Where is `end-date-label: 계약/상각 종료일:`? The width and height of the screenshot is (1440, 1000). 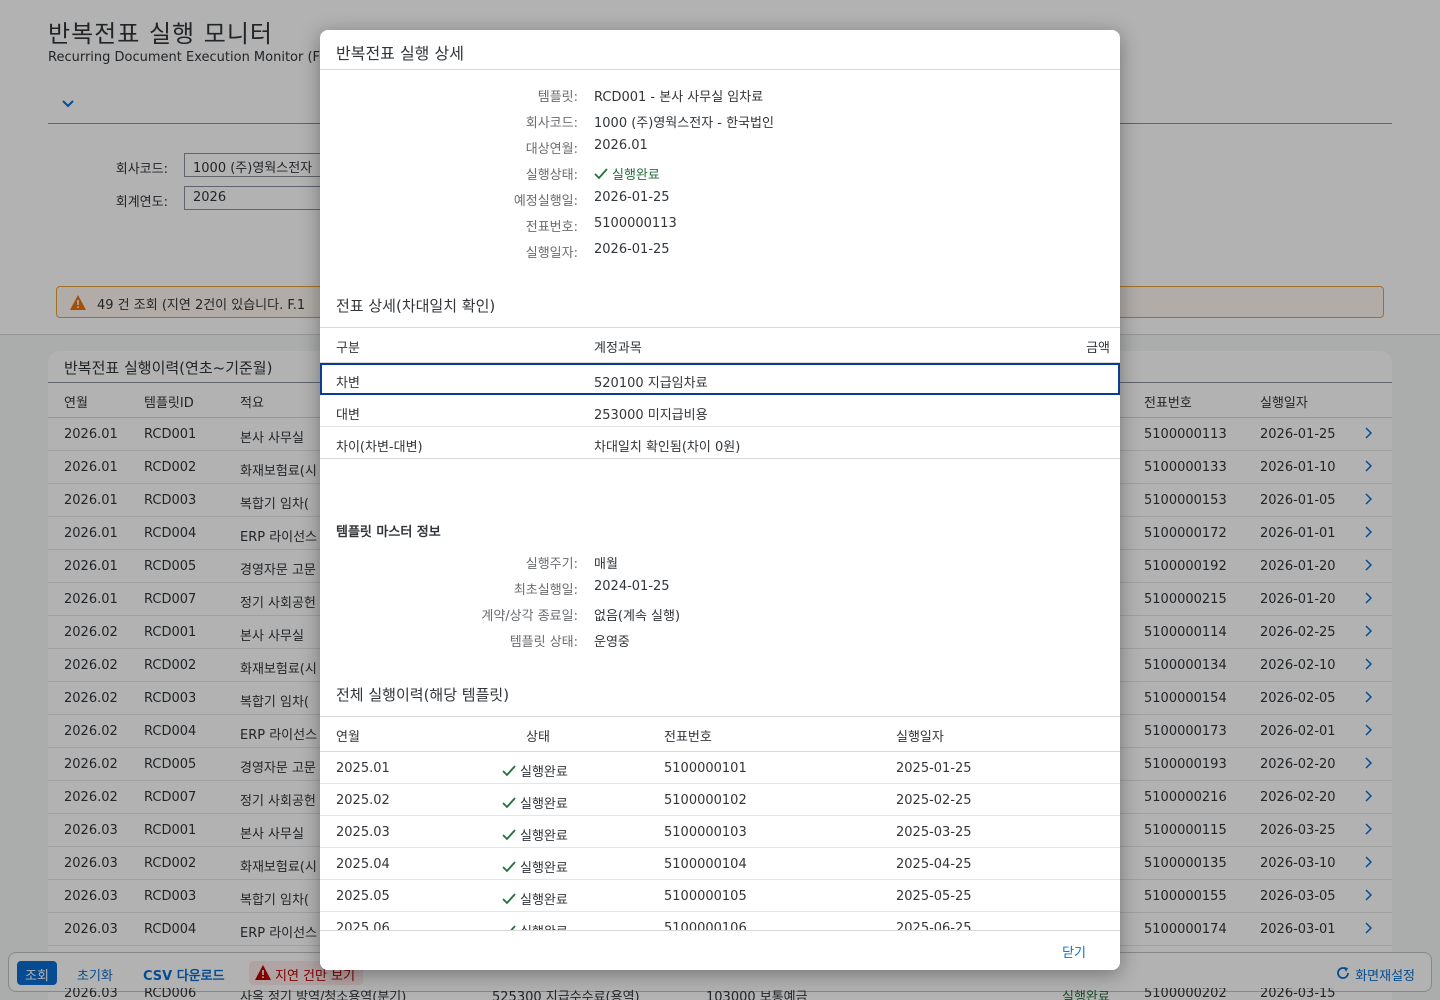 end-date-label: 계약/상각 종료일: is located at coordinates (529, 616).